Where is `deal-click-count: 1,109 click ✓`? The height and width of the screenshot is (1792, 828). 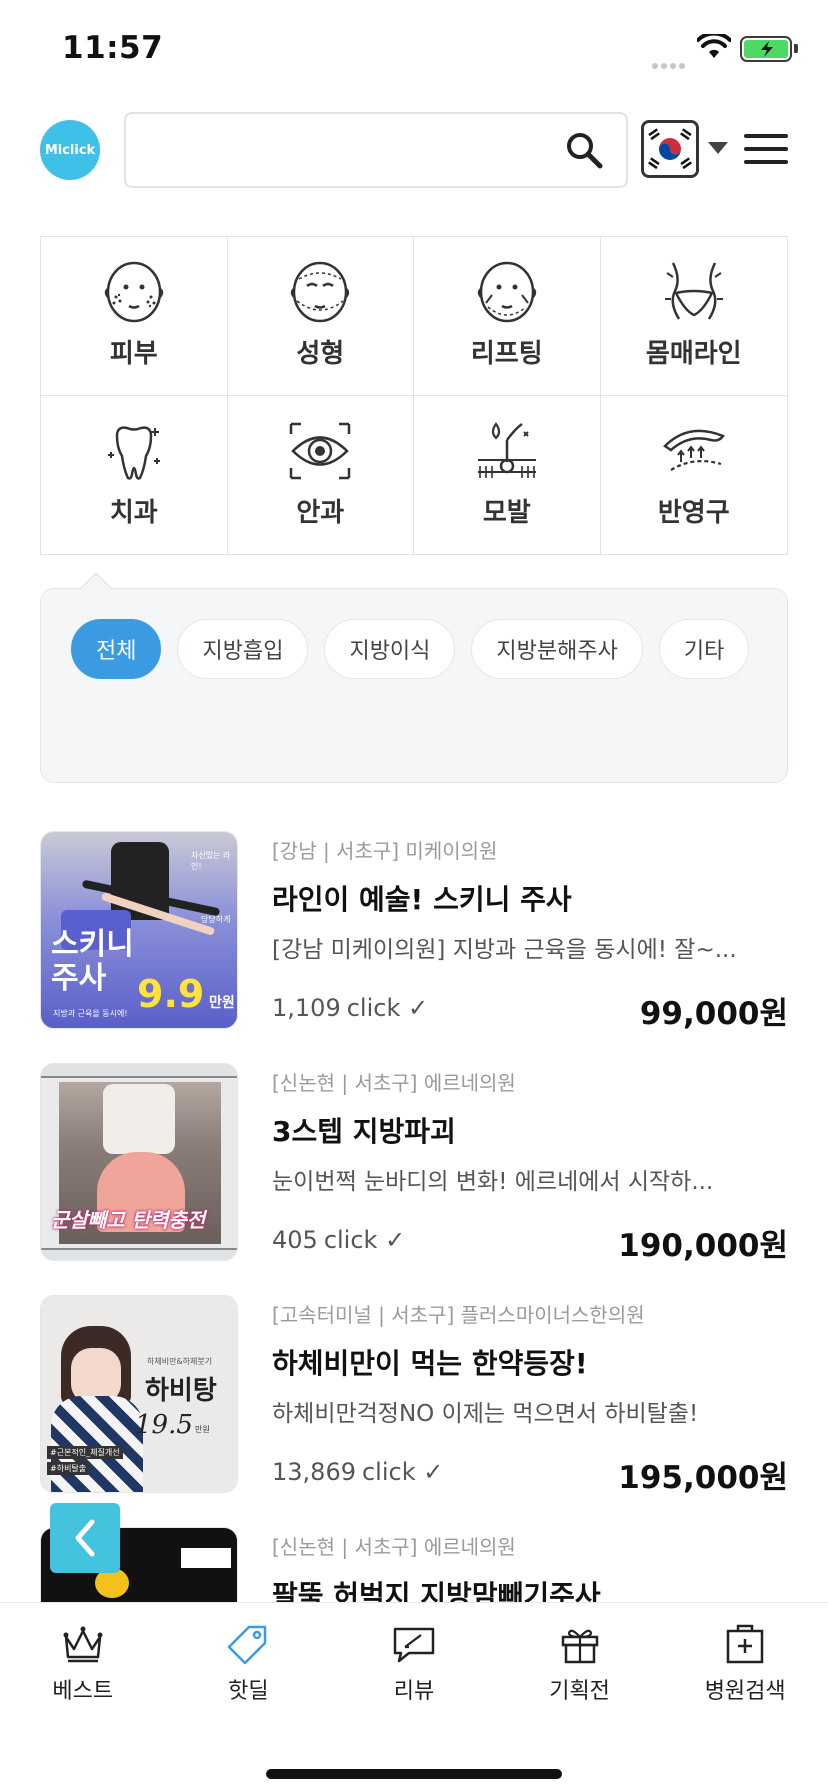
deal-click-count: 1,109 click ✓ is located at coordinates (350, 1008).